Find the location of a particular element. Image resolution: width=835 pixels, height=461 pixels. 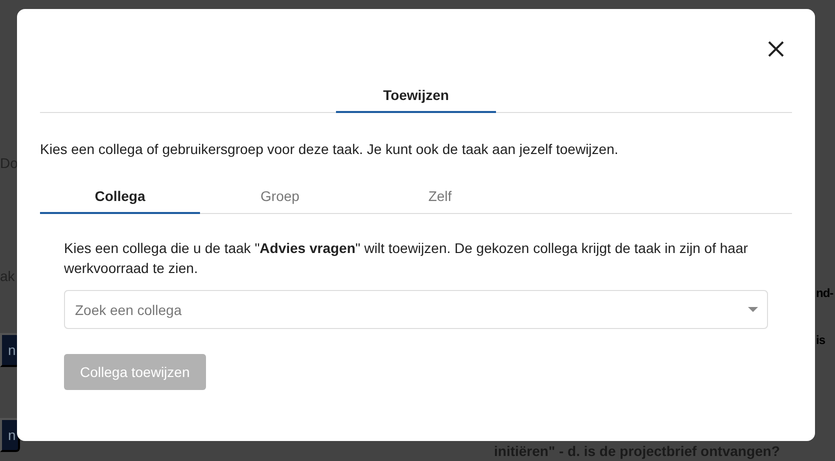

header-tab: Toewijzen is located at coordinates (416, 96).